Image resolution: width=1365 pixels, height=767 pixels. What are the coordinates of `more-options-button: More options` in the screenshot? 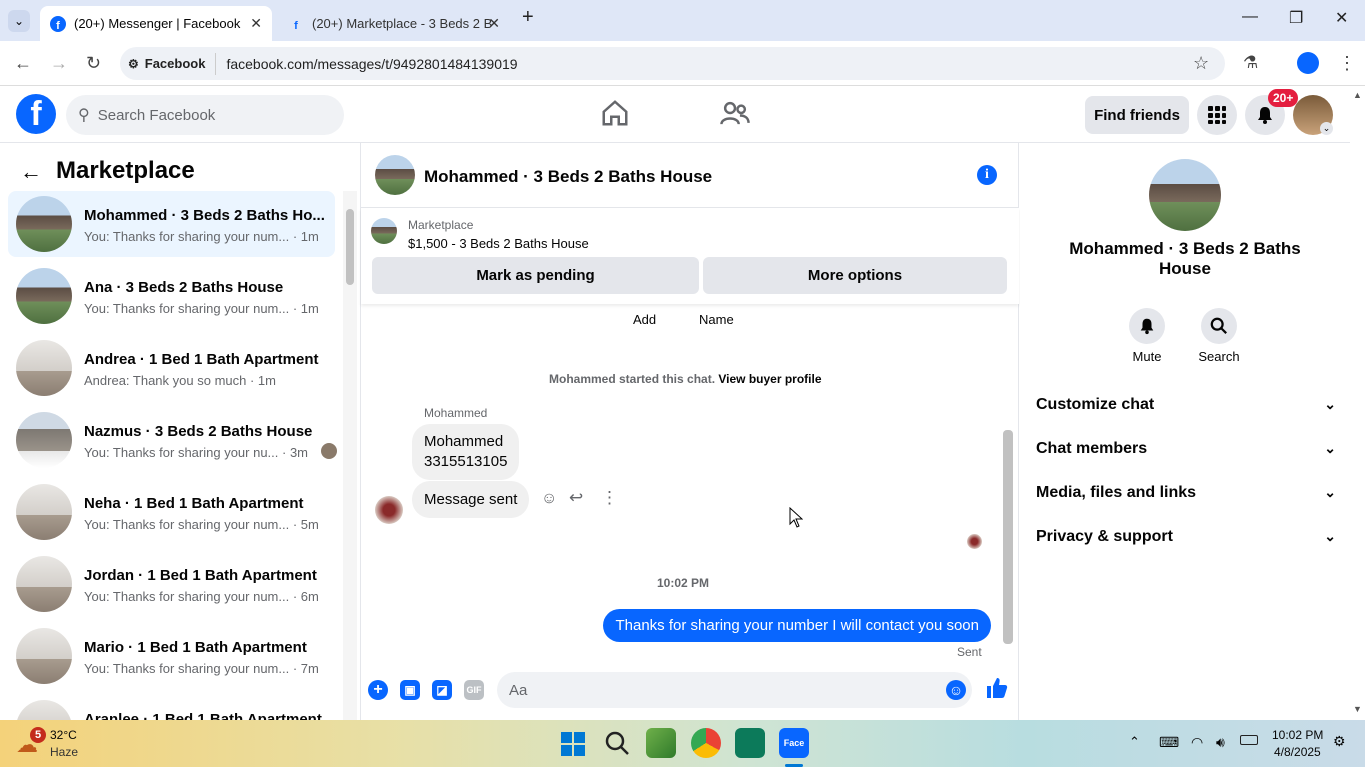 It's located at (855, 275).